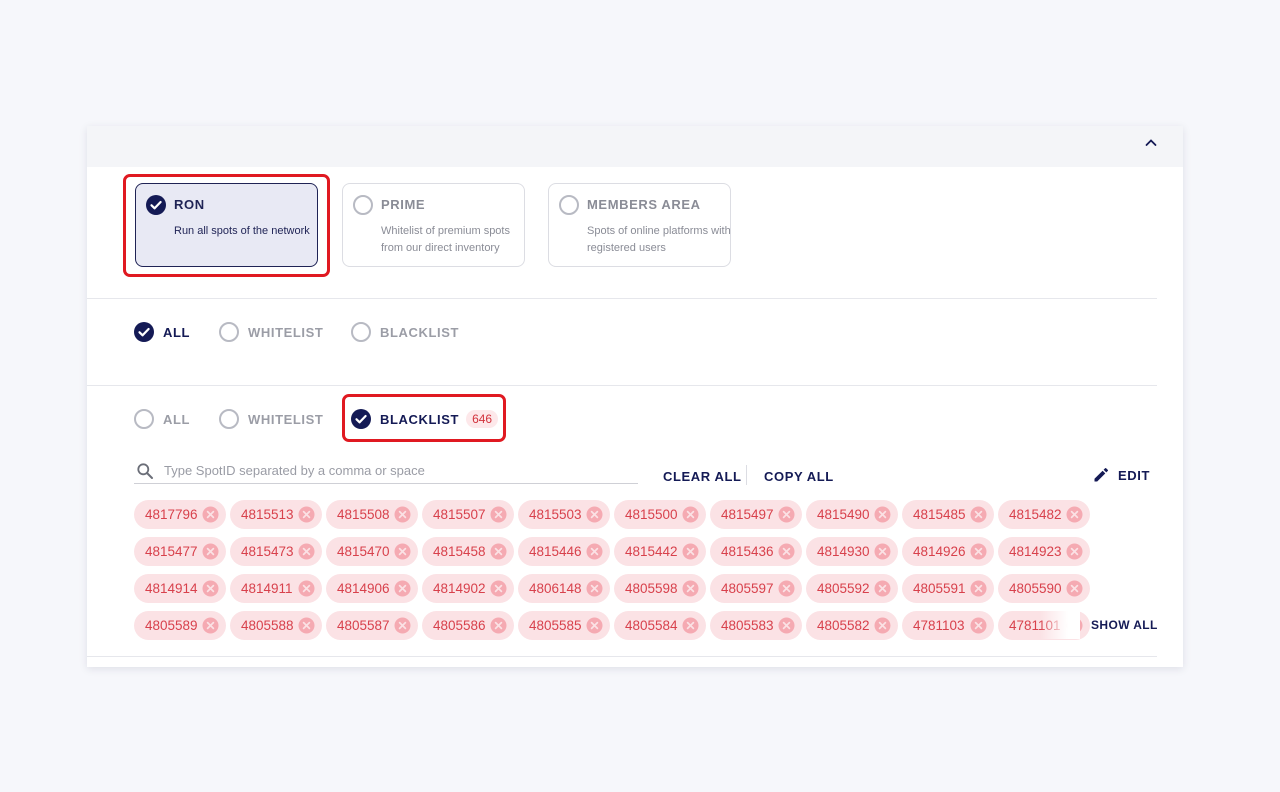 The width and height of the screenshot is (1280, 792). Describe the element at coordinates (644, 204) in the screenshot. I see `card-title: MEMBERS AREA` at that location.